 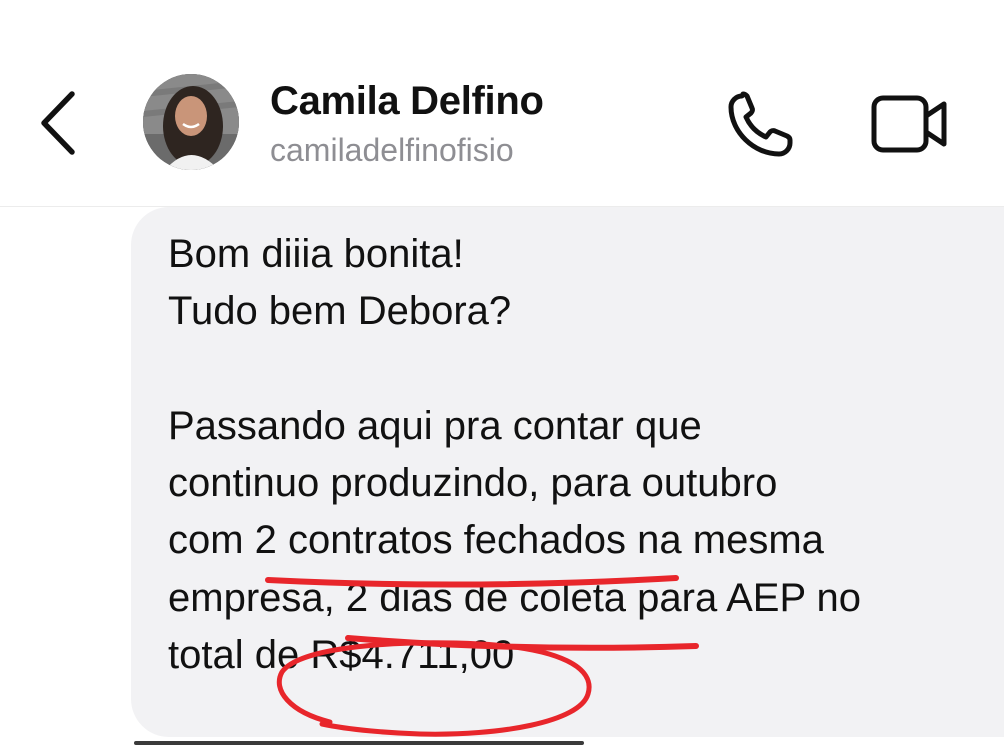 What do you see at coordinates (407, 101) in the screenshot?
I see `contact-name: Camila Delfino` at bounding box center [407, 101].